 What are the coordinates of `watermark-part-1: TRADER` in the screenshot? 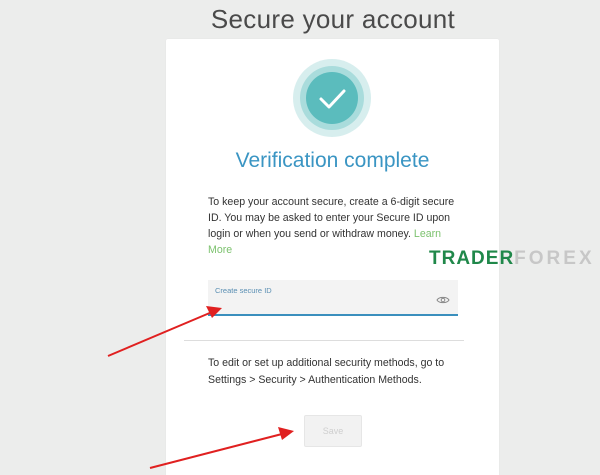 It's located at (472, 258).